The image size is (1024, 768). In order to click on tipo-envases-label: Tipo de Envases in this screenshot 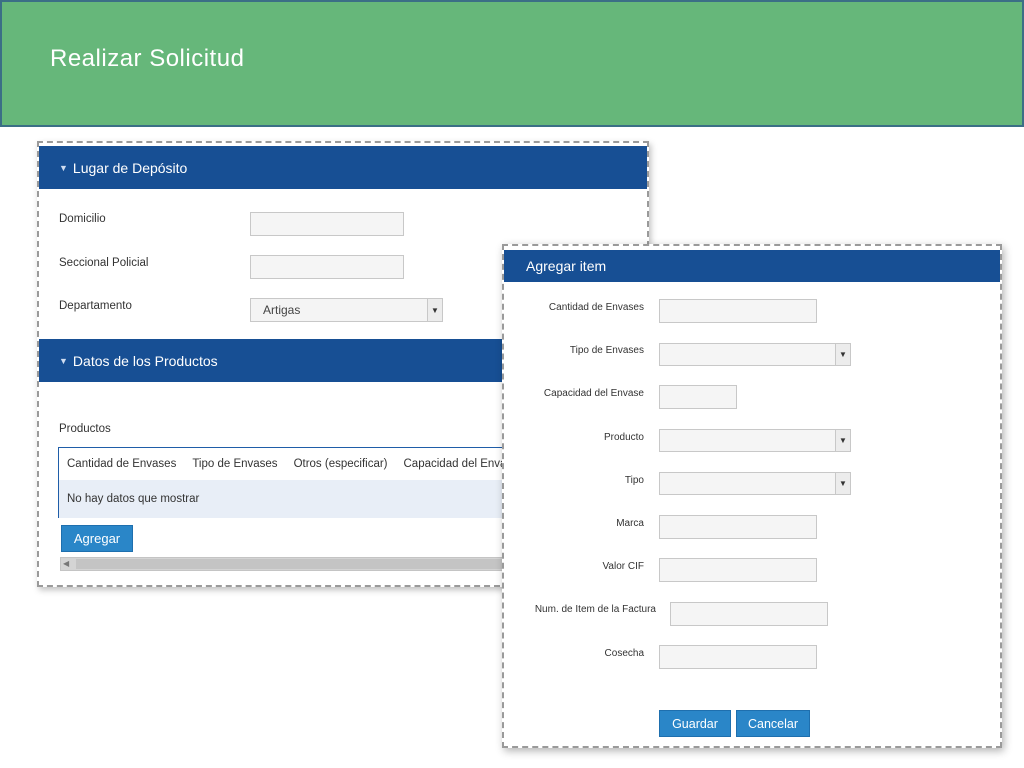, I will do `click(606, 350)`.